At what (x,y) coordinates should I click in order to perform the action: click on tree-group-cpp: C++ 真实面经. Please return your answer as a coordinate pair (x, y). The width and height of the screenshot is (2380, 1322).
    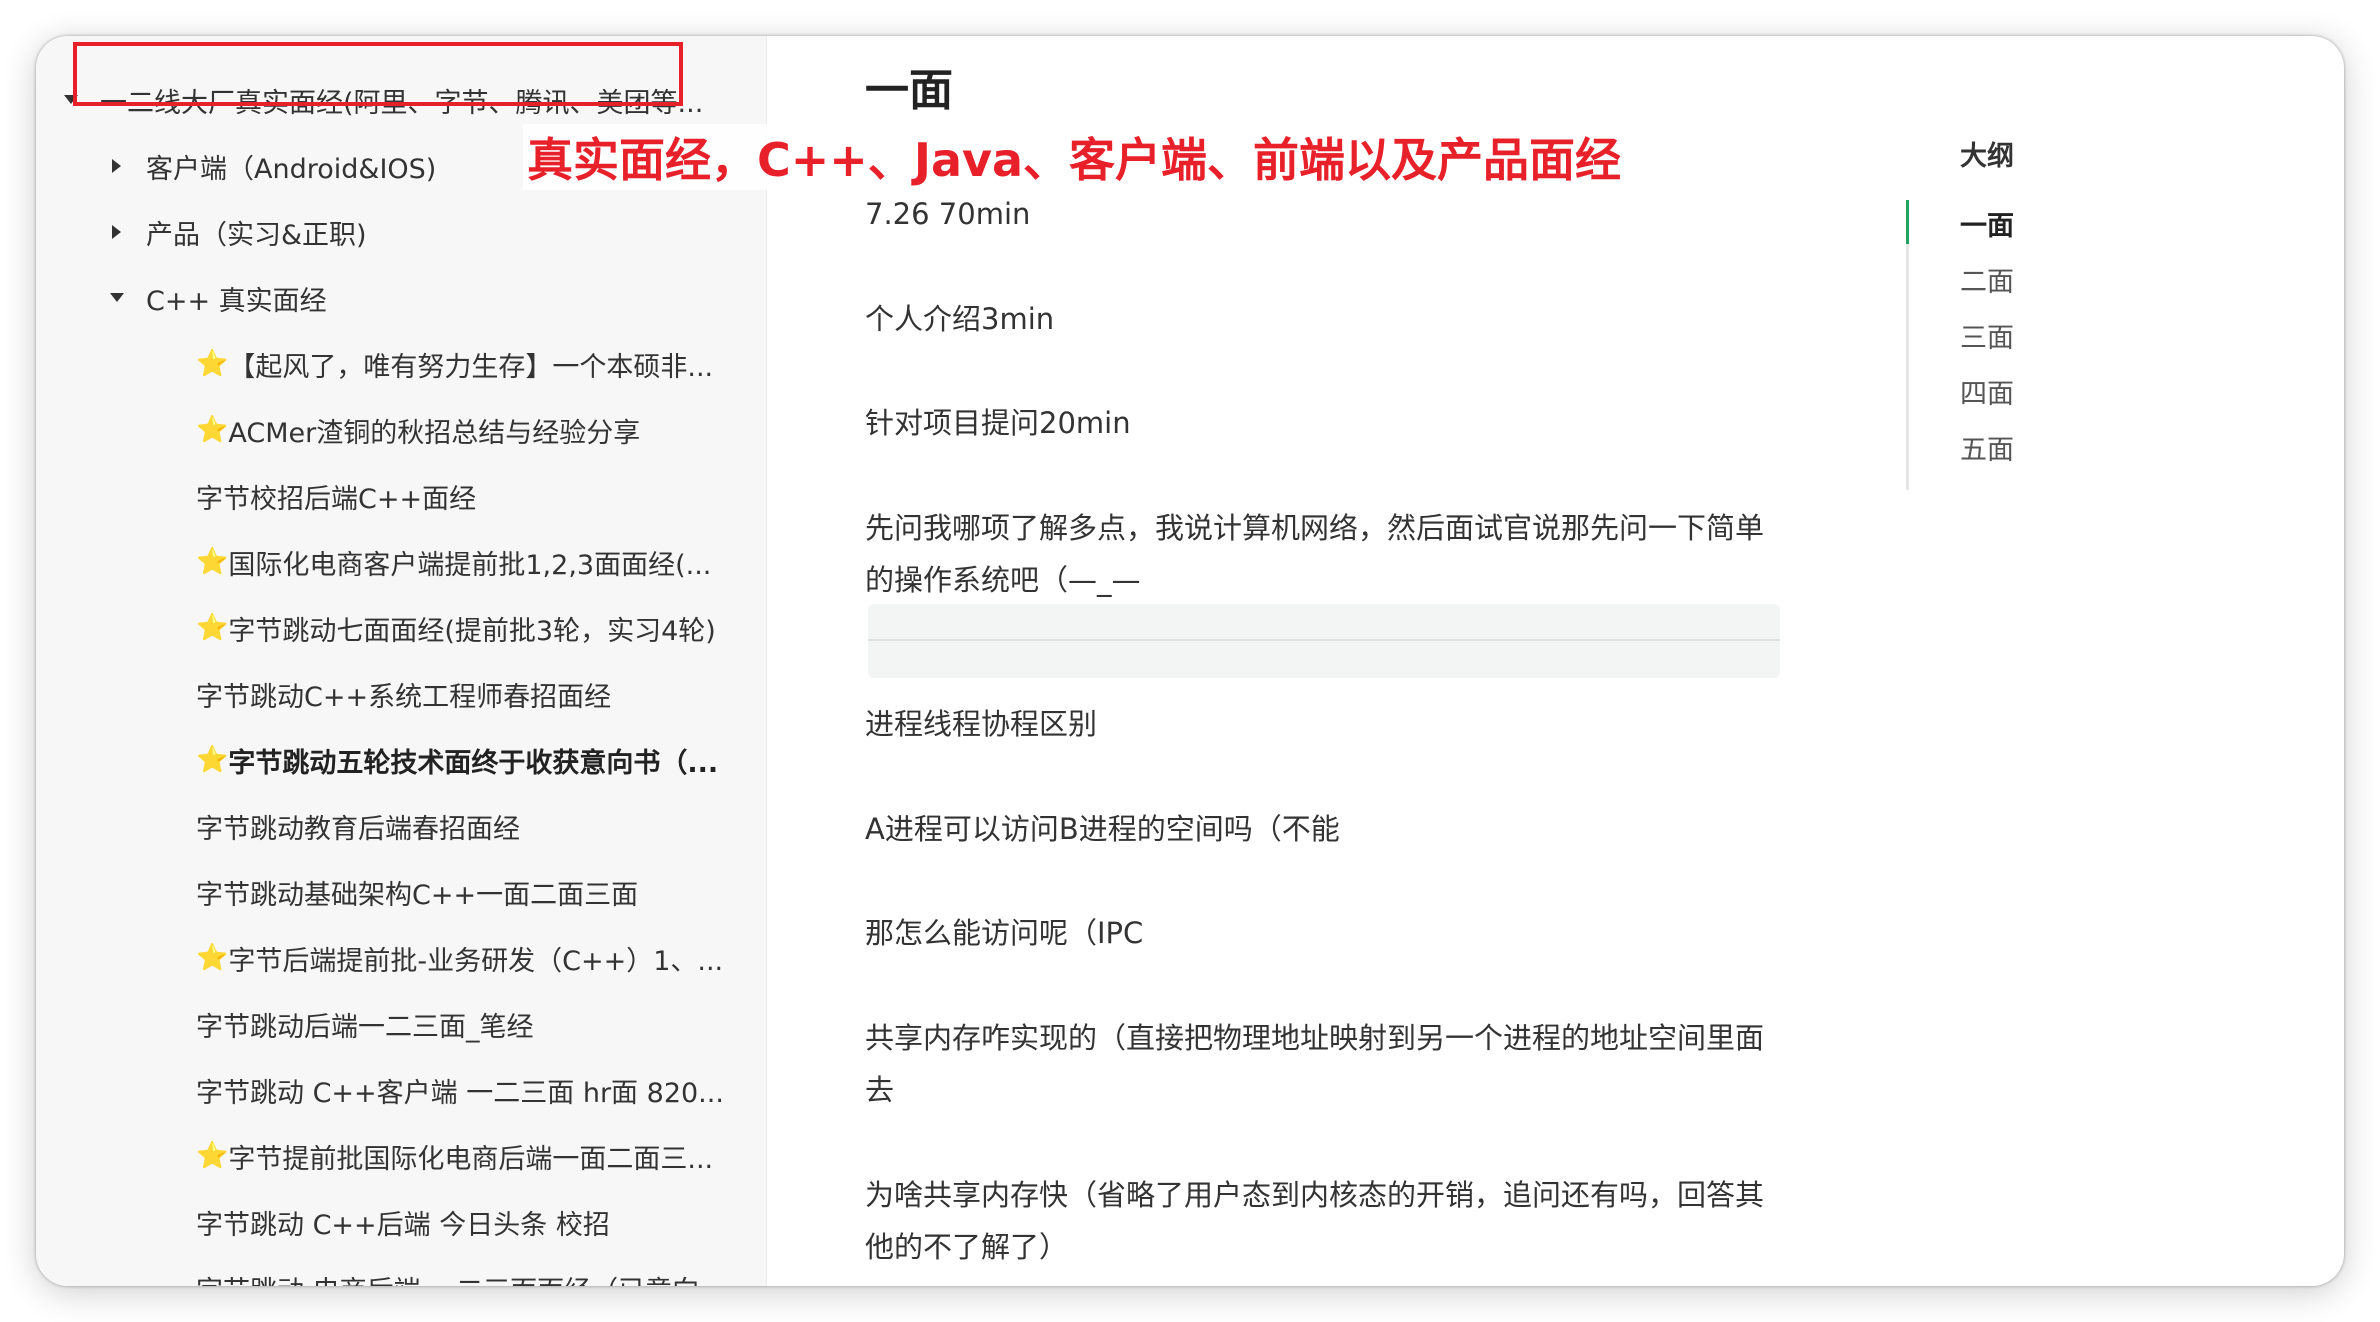
    Looking at the image, I should click on (401, 298).